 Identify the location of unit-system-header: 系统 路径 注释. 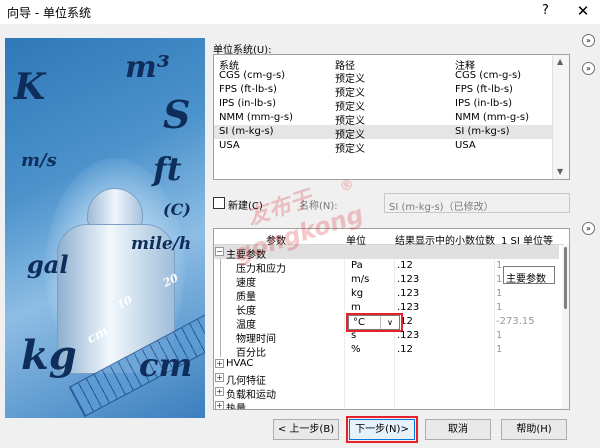
(383, 63).